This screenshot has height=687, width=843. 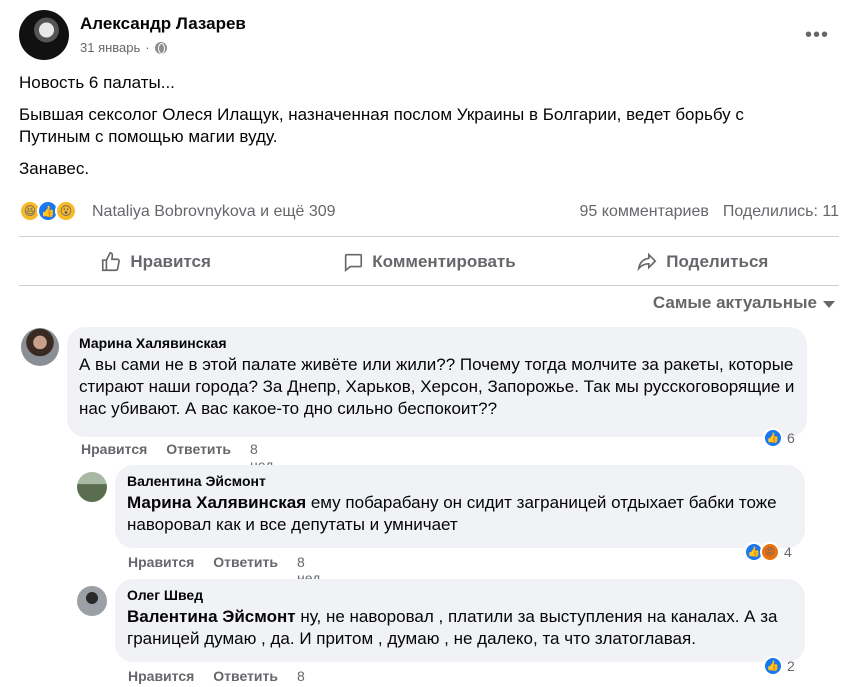 What do you see at coordinates (44, 35) in the screenshot?
I see `author-avatar` at bounding box center [44, 35].